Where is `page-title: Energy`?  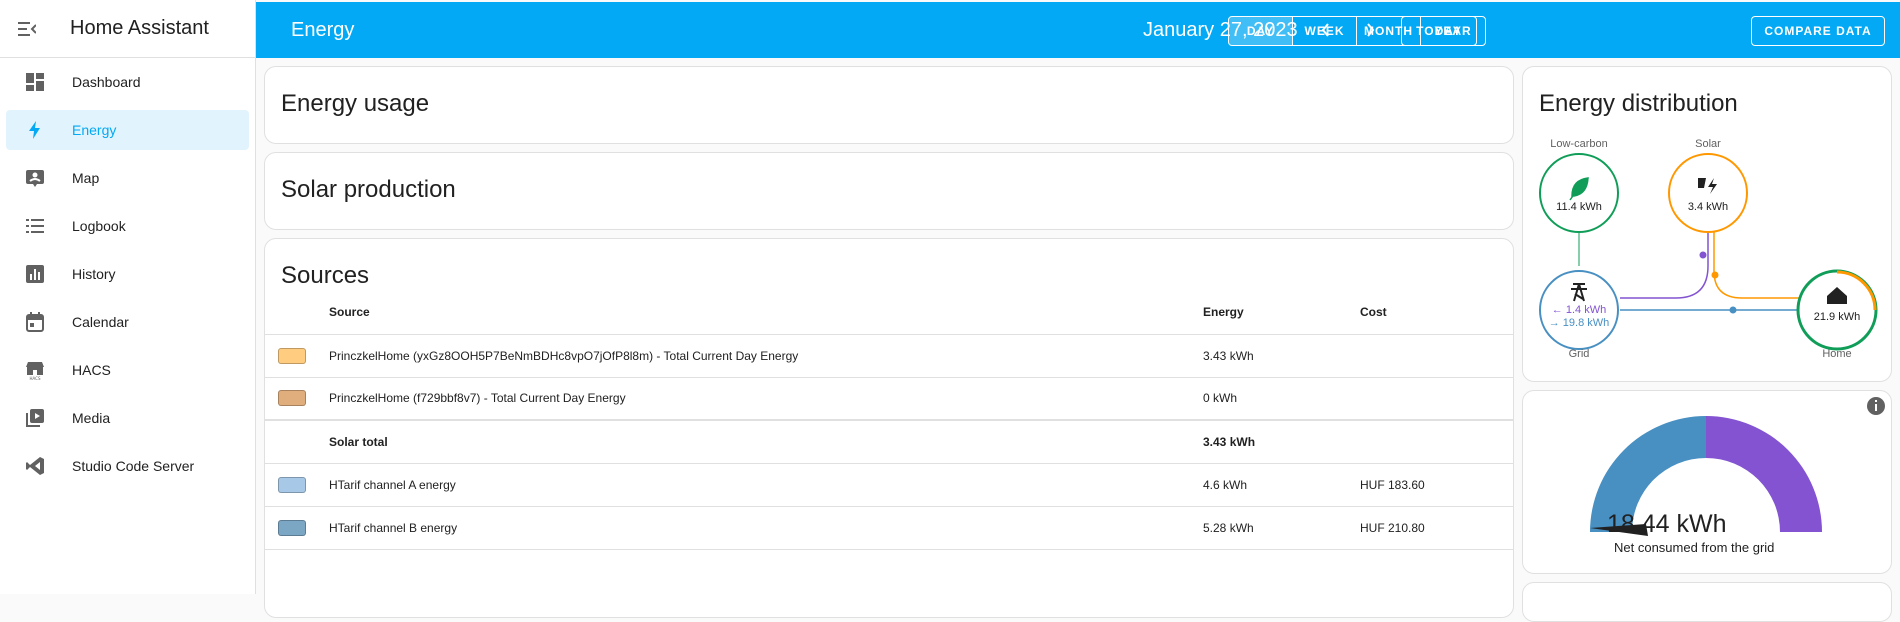 page-title: Energy is located at coordinates (323, 29).